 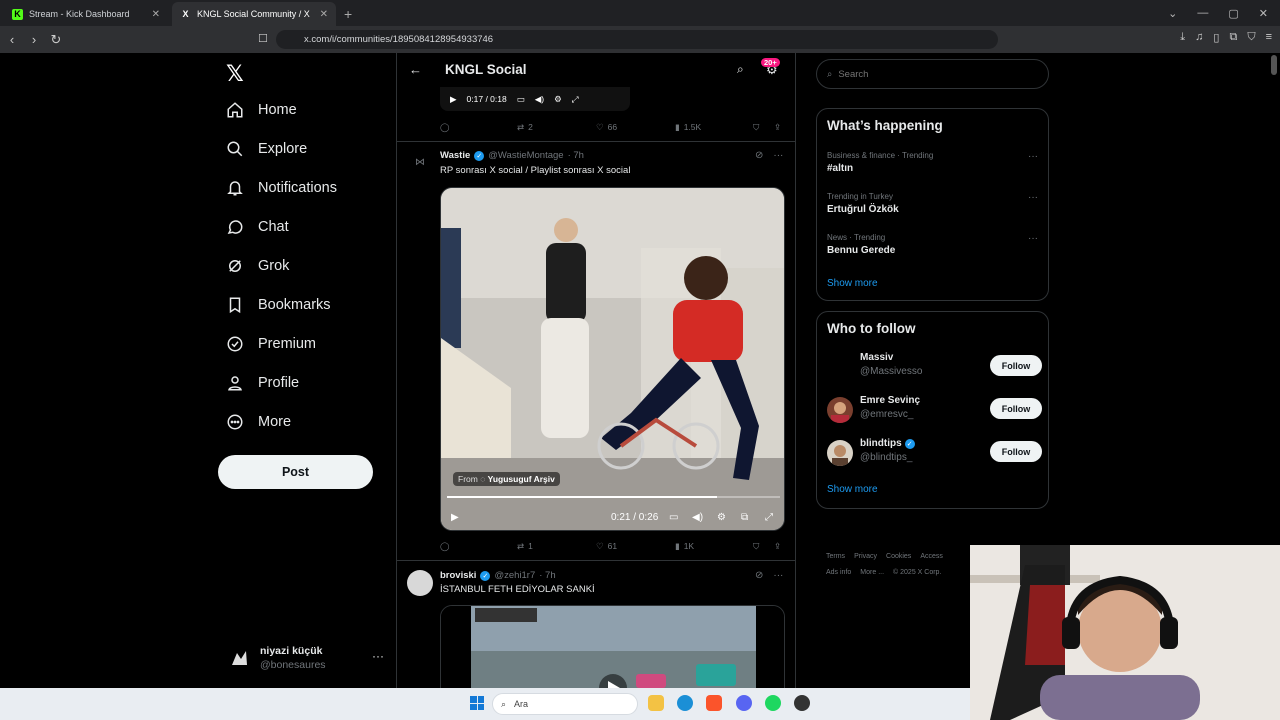 I want to click on tab-list-icon: ⌄, so click(x=1172, y=13).